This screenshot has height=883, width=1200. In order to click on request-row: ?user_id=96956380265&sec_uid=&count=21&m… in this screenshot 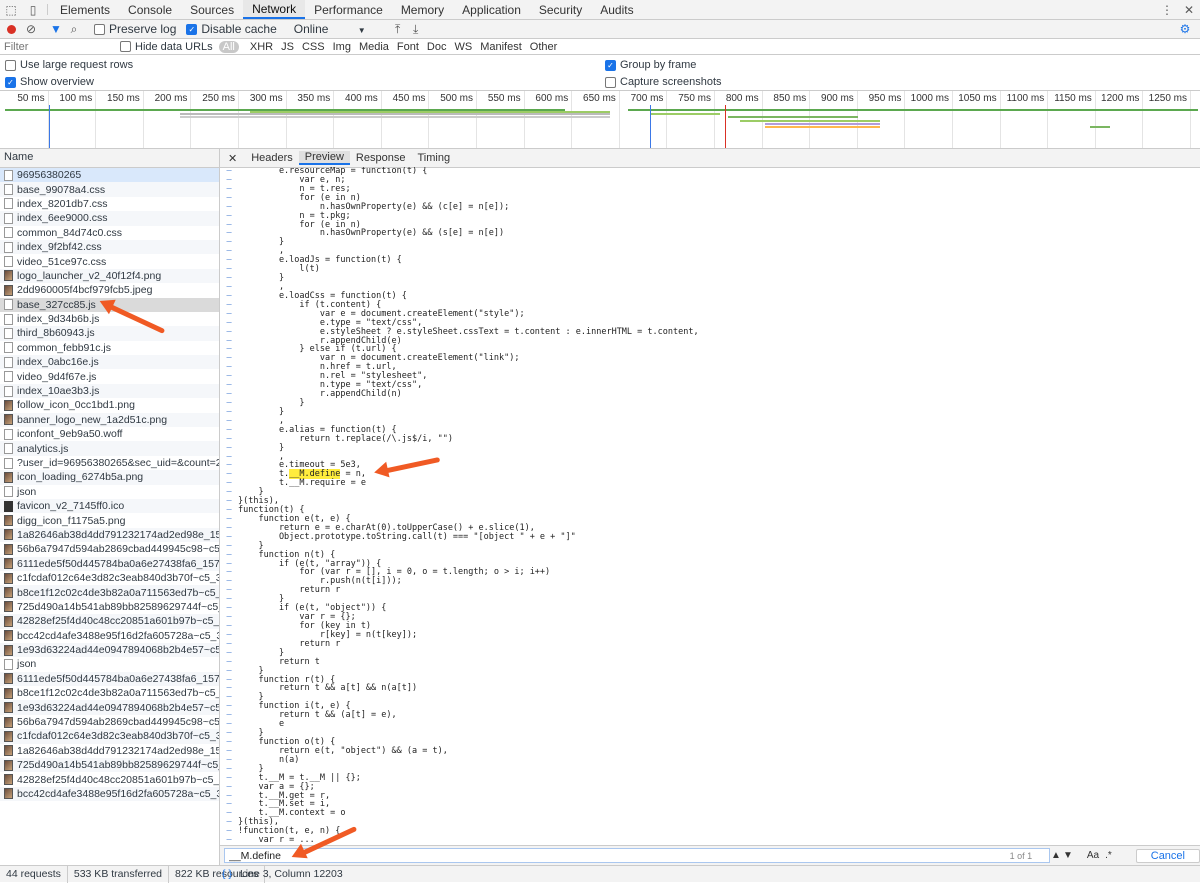, I will do `click(109, 463)`.